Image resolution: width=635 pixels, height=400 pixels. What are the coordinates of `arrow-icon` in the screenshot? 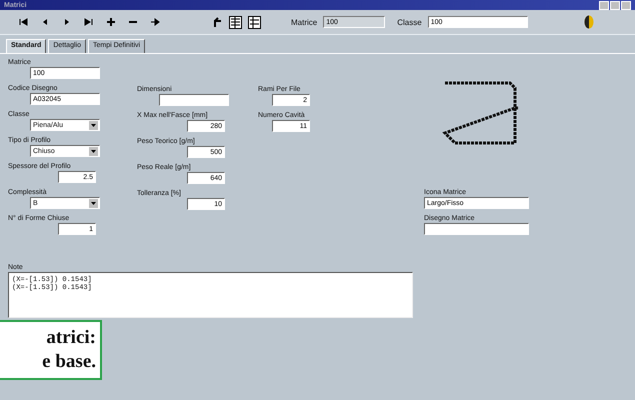 It's located at (155, 22).